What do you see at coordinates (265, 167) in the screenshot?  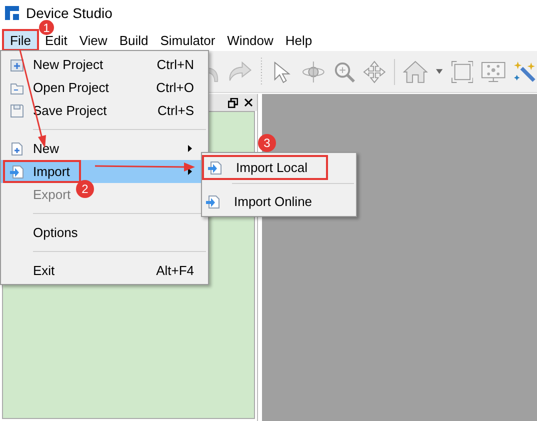 I see `menu-entry: Import Local` at bounding box center [265, 167].